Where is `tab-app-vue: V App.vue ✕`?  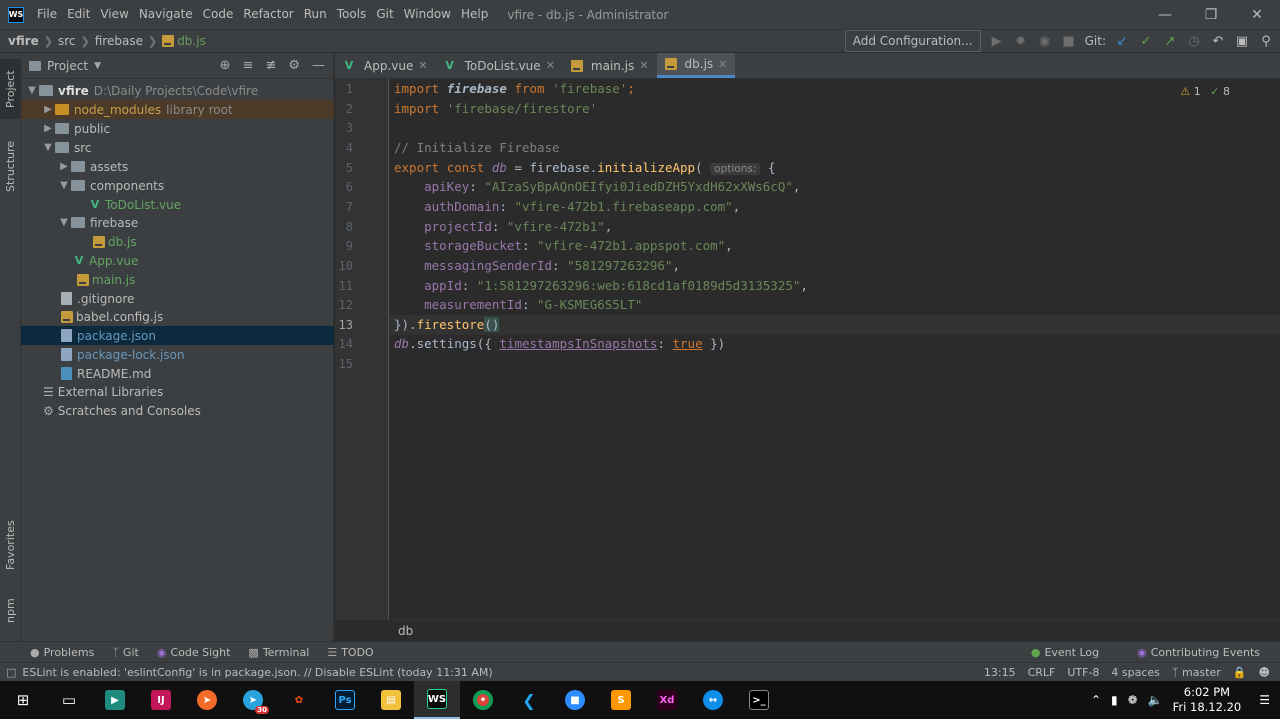 tab-app-vue: V App.vue ✕ is located at coordinates (385, 65).